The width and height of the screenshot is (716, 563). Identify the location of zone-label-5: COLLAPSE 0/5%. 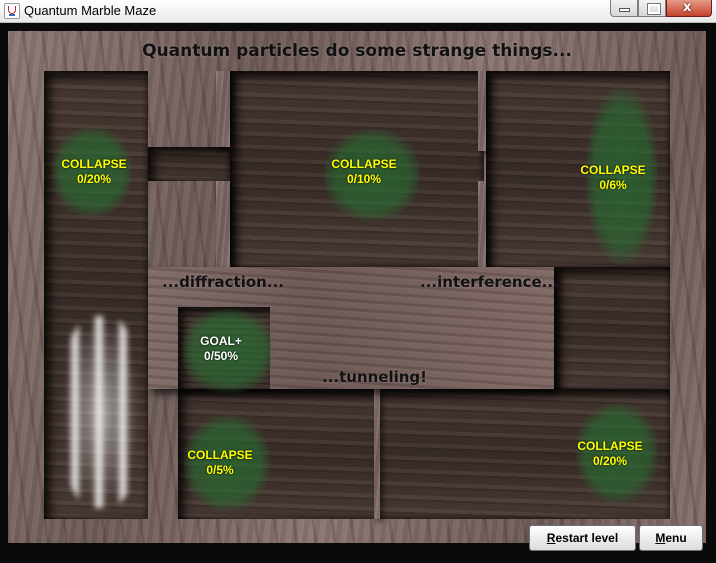
(220, 463).